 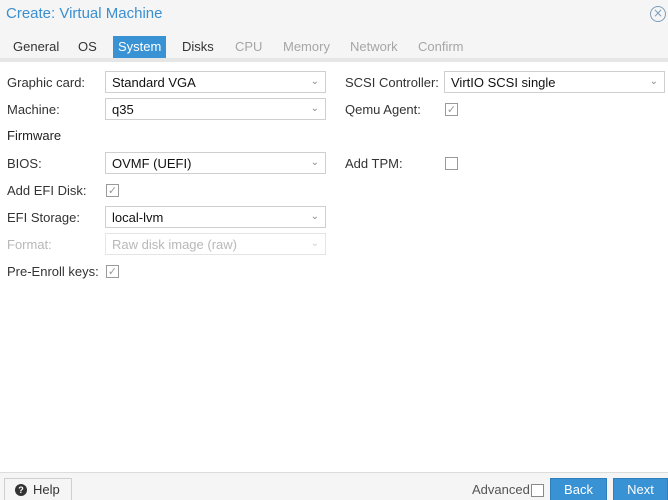 What do you see at coordinates (87, 47) in the screenshot?
I see `tab-os: OS` at bounding box center [87, 47].